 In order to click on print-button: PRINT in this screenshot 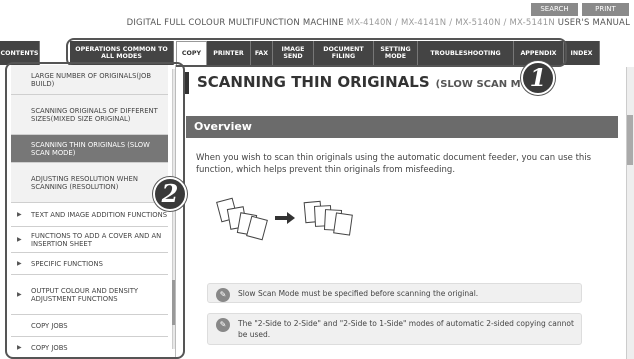, I will do `click(605, 9)`.